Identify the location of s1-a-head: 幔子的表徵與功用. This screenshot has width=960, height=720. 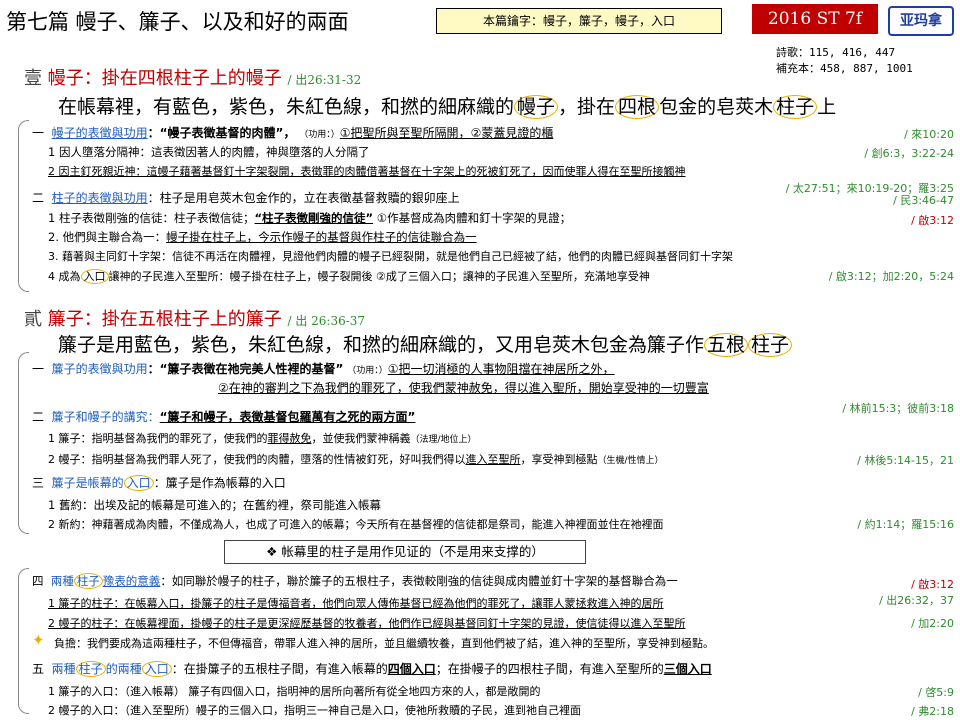
(99, 133).